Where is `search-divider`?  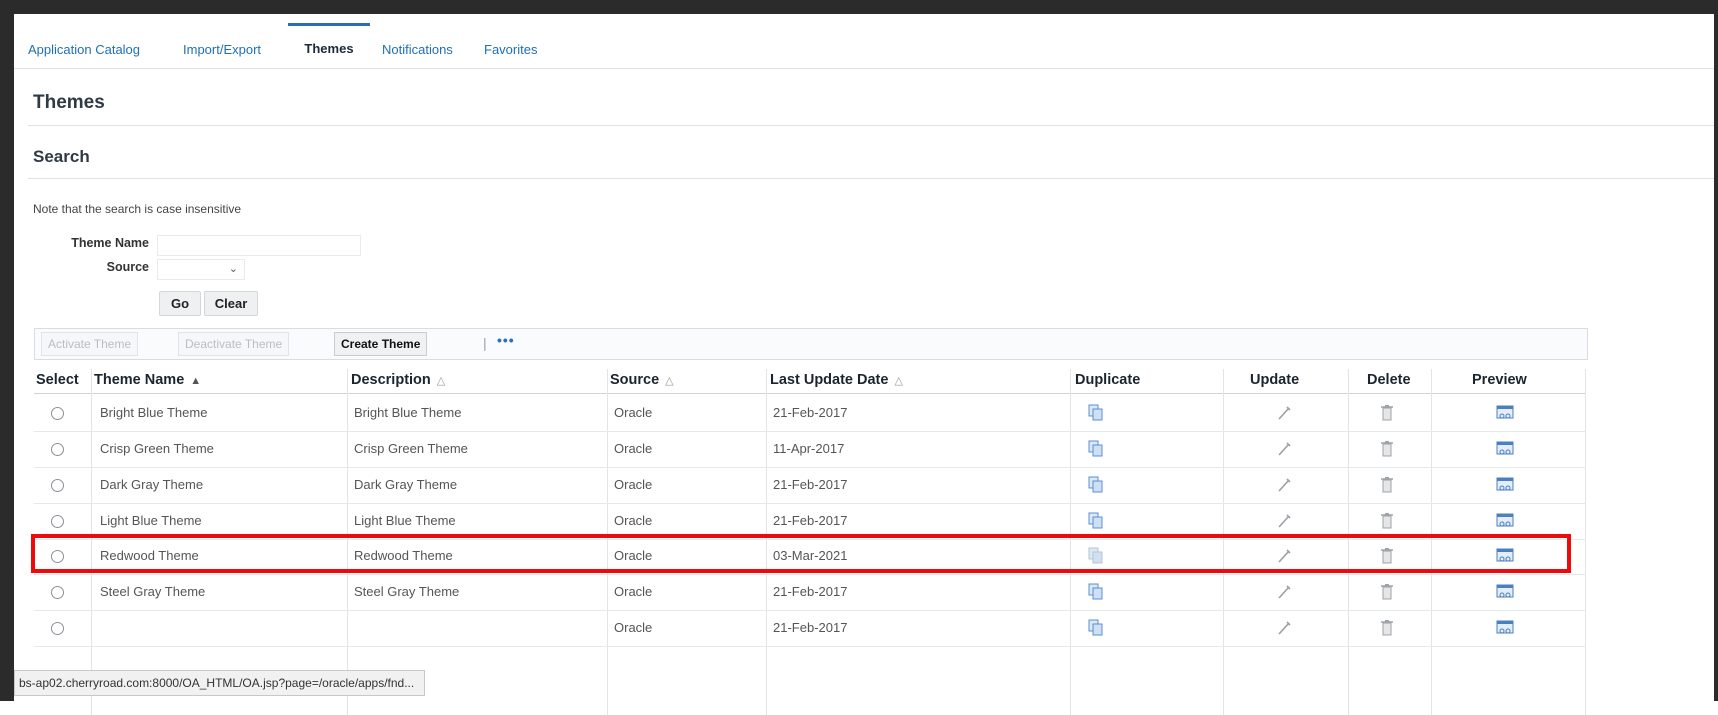
search-divider is located at coordinates (871, 178).